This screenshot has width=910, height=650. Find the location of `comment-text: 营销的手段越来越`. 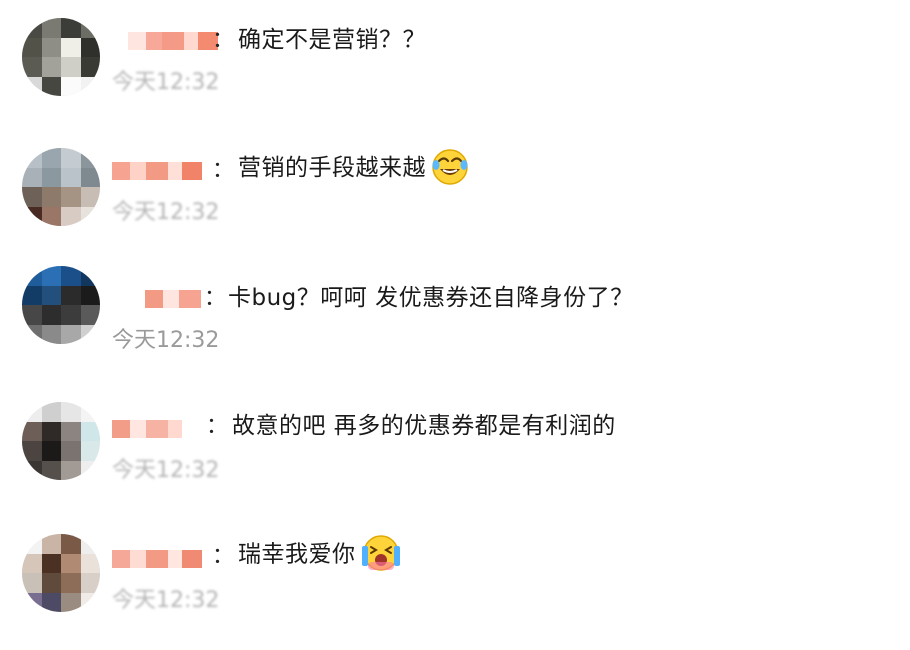

comment-text: 营销的手段越来越 is located at coordinates (354, 168).